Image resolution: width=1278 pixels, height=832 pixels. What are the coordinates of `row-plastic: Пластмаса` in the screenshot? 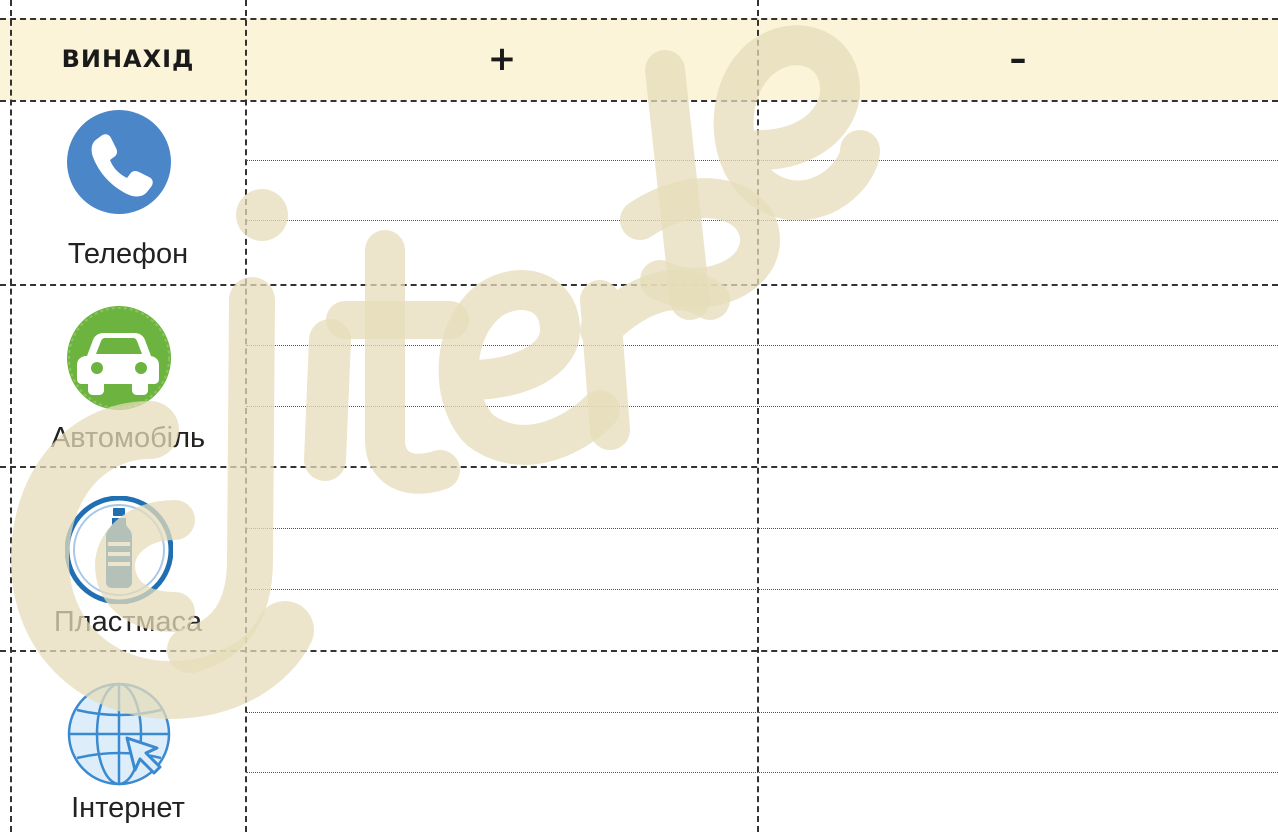 It's located at (128, 558).